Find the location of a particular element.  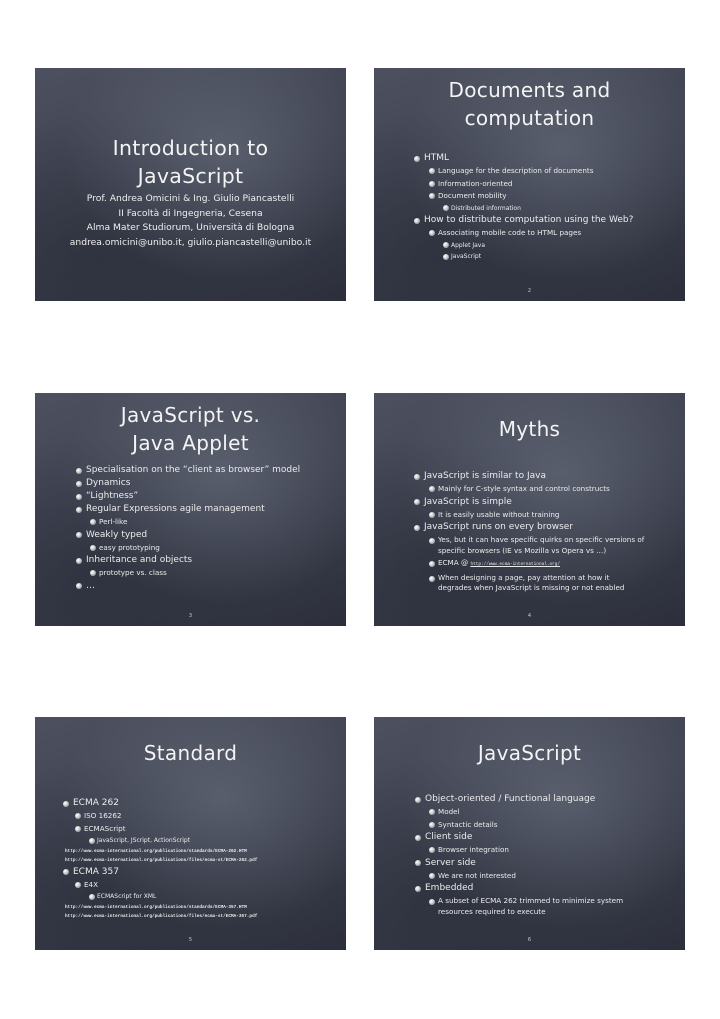

bullet-text: ECMA 357 is located at coordinates (96, 871).